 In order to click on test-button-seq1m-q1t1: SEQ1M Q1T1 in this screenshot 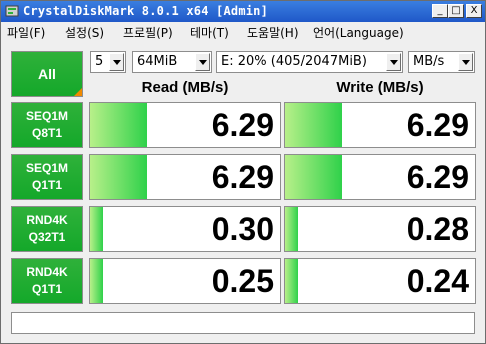, I will do `click(47, 177)`.